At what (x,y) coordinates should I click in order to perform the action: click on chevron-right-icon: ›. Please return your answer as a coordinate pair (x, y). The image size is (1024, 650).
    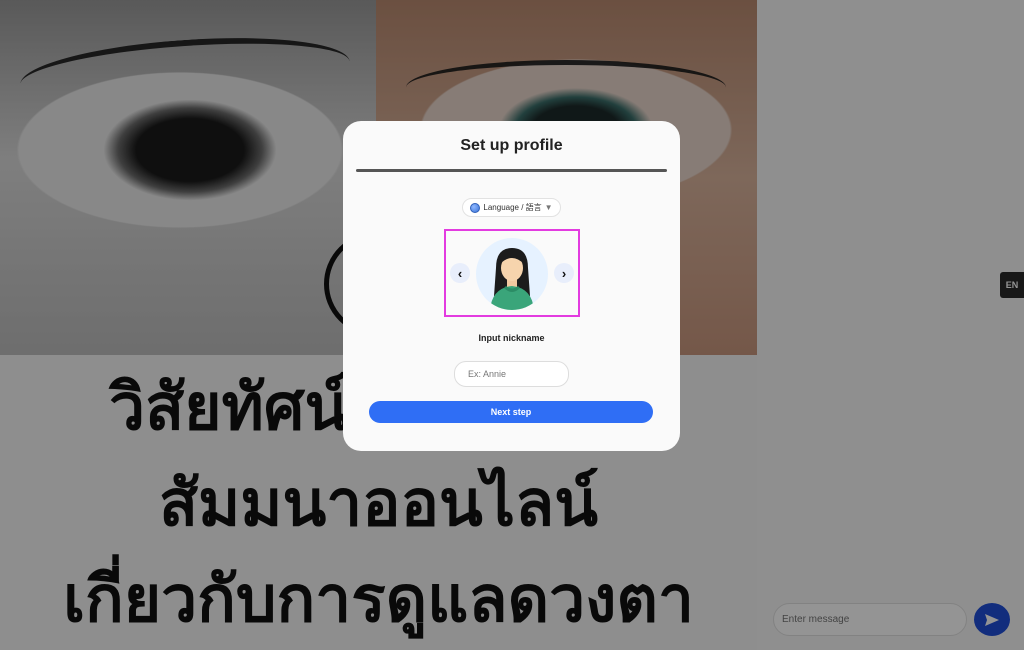
    Looking at the image, I should click on (564, 273).